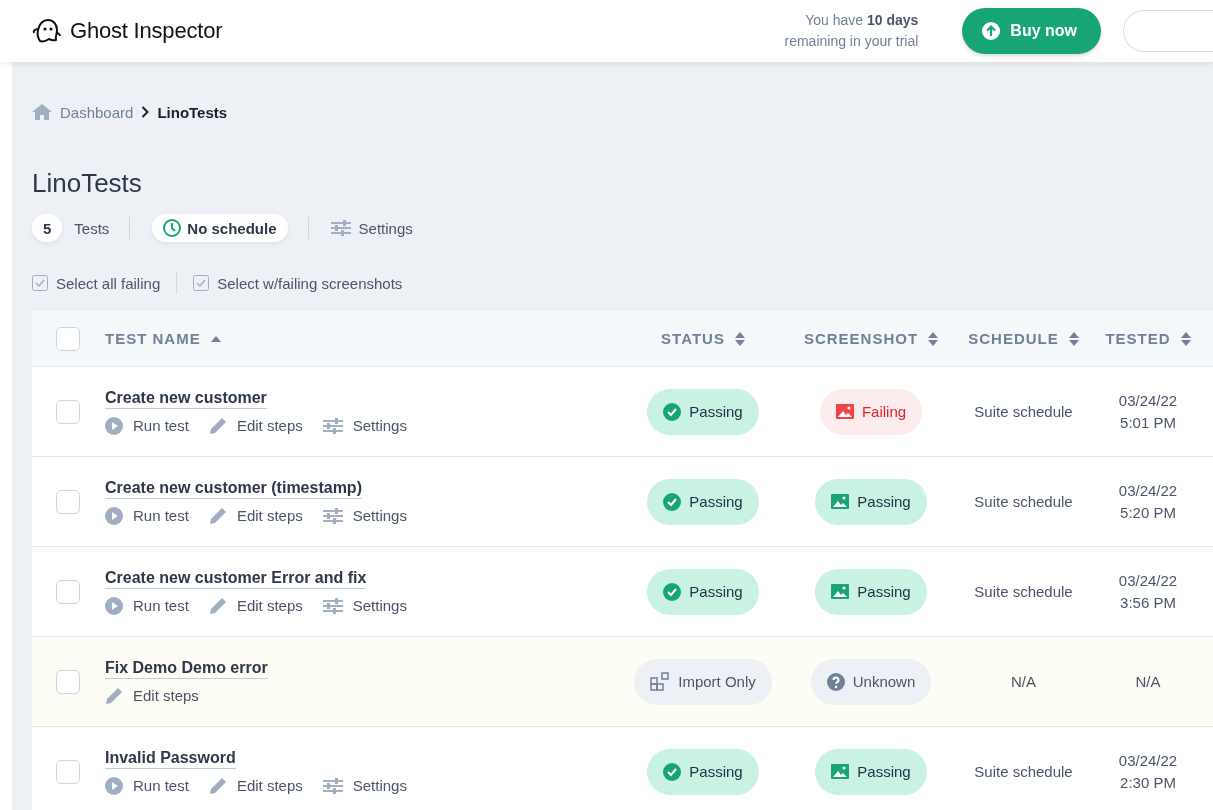  I want to click on column-header: TEST NAME, so click(163, 338).